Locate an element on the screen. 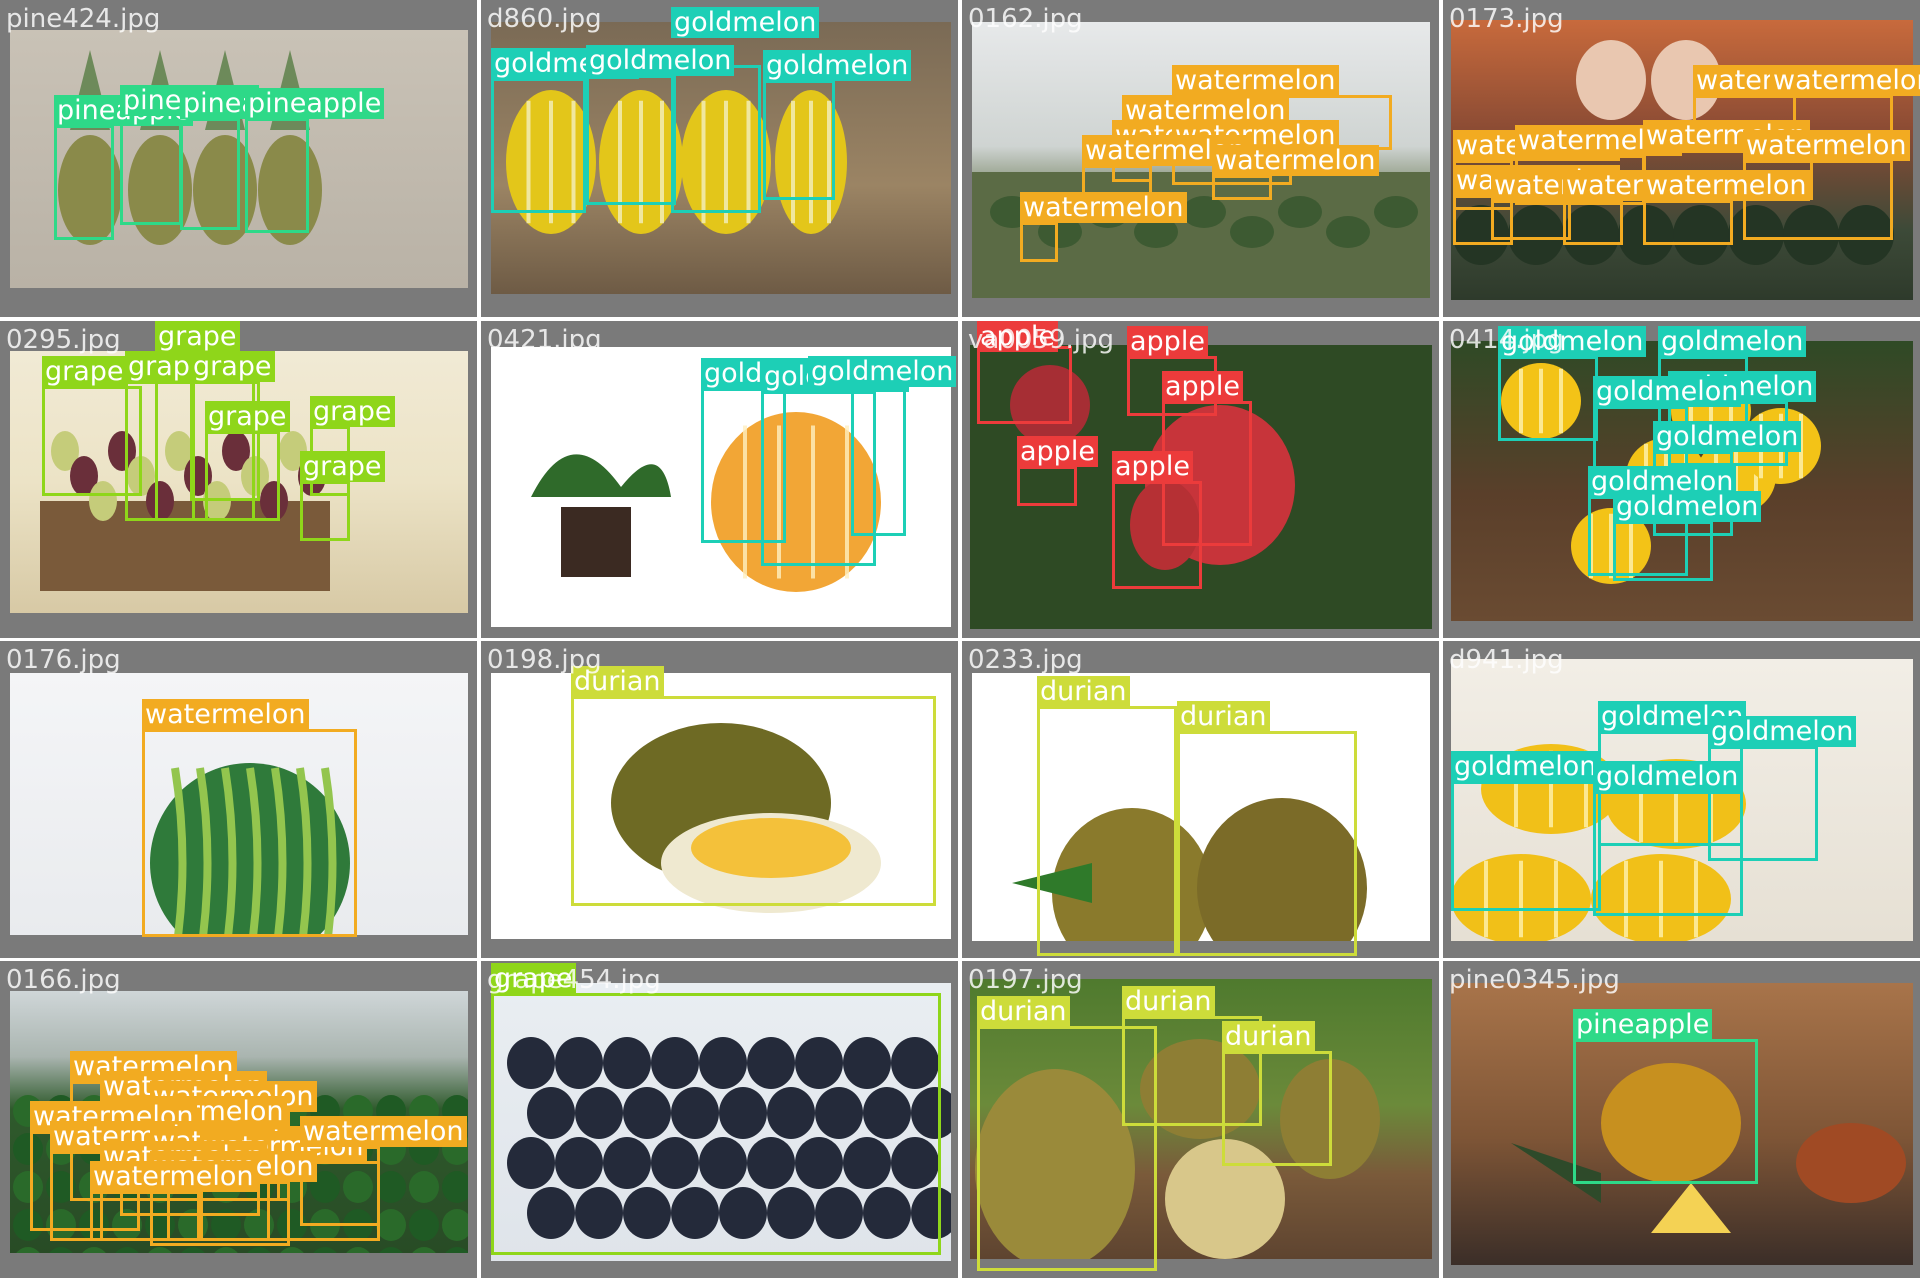  image-filename: 0162.jpg is located at coordinates (1025, 19).